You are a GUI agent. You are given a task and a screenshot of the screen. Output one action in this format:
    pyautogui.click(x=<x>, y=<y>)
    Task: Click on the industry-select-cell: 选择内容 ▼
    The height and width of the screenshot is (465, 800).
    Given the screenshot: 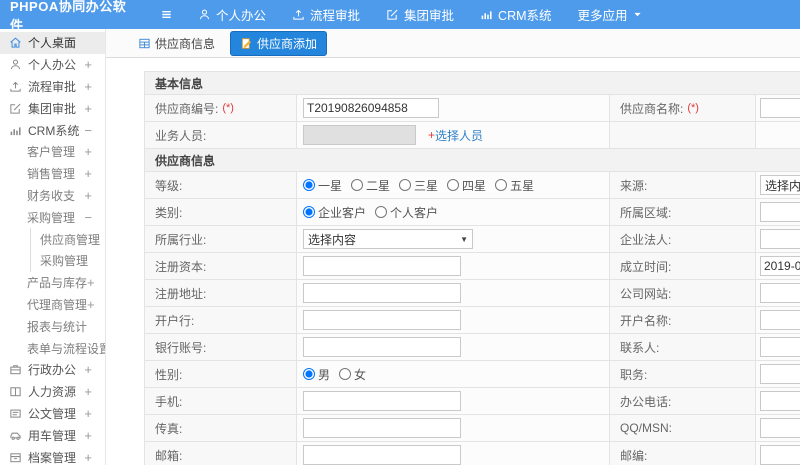 What is the action you would take?
    pyautogui.click(x=453, y=239)
    